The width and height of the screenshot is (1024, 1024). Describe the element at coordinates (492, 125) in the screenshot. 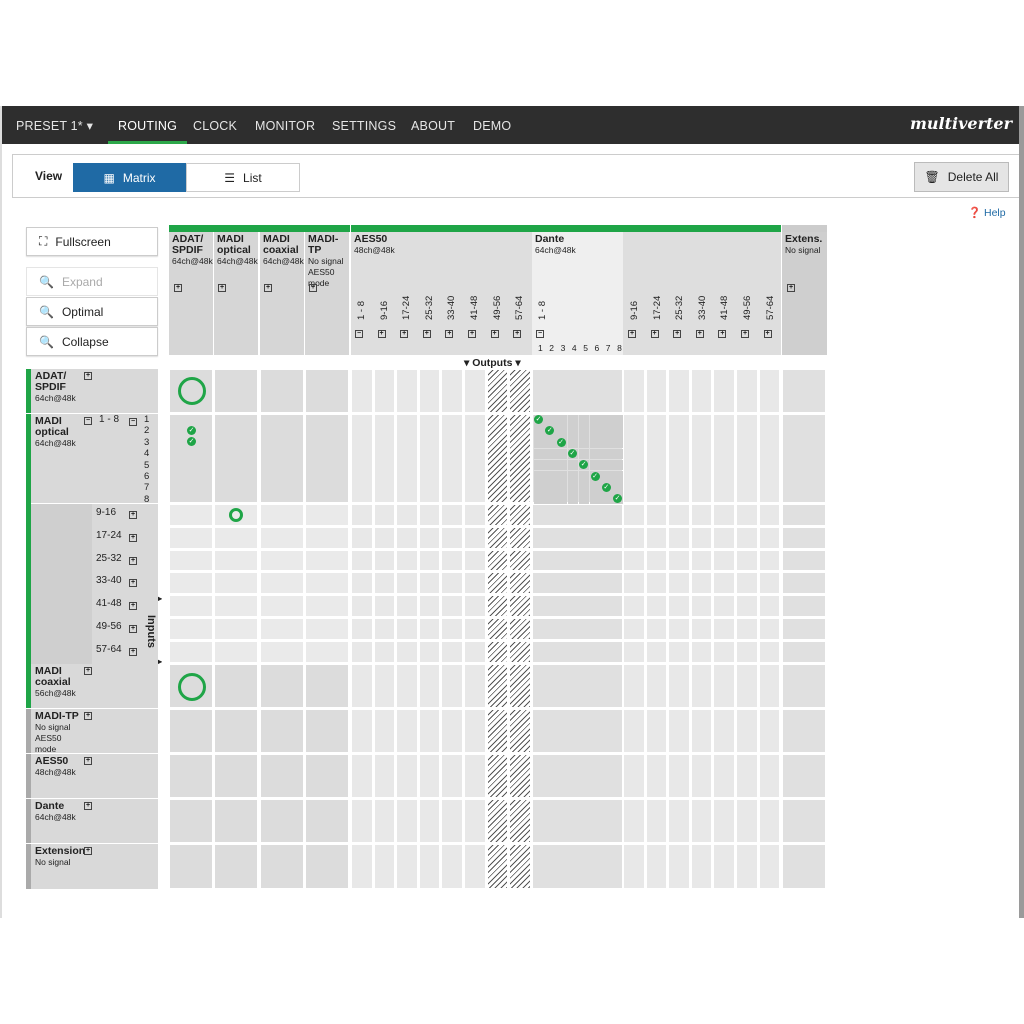

I see `nav-demo: DEMO` at that location.